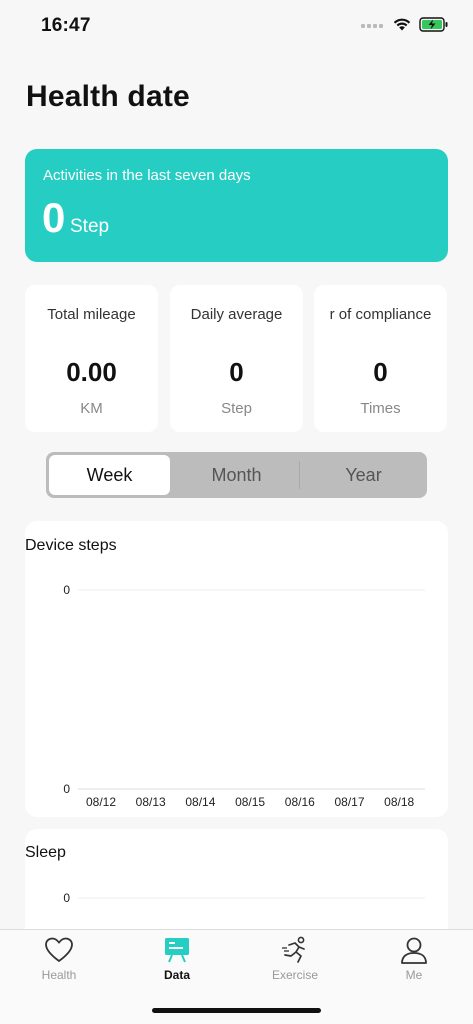 This screenshot has width=473, height=1024. I want to click on tab-month: Month, so click(236, 475).